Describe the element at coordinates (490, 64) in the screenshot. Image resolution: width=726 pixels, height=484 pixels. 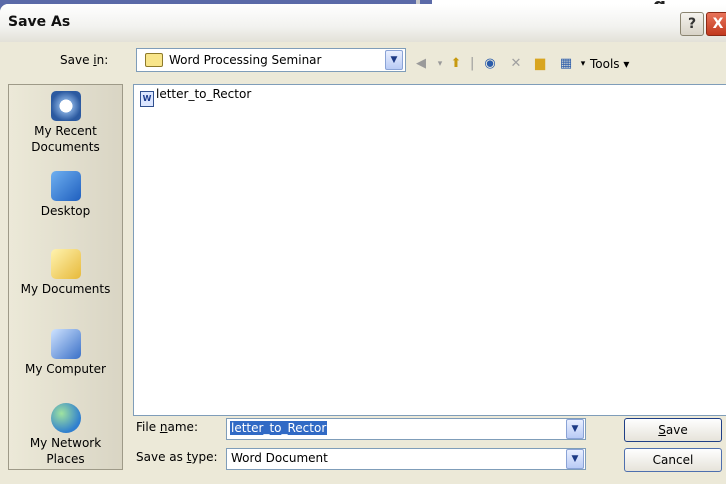
I see `search-web-icon: ◉` at that location.